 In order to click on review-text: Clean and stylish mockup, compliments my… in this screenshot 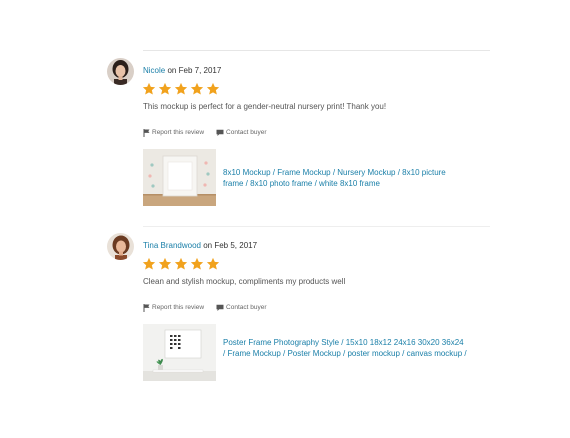, I will do `click(244, 281)`.